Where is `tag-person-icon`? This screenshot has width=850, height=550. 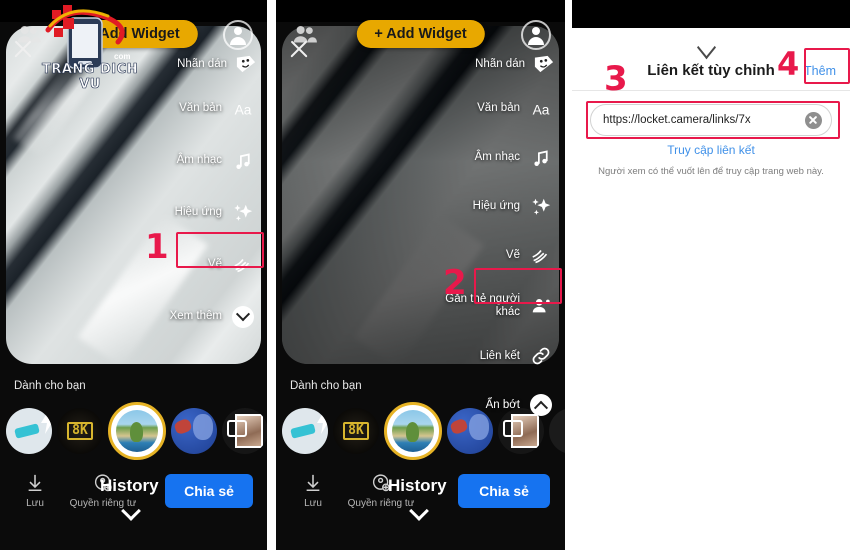
tag-person-icon is located at coordinates (541, 306).